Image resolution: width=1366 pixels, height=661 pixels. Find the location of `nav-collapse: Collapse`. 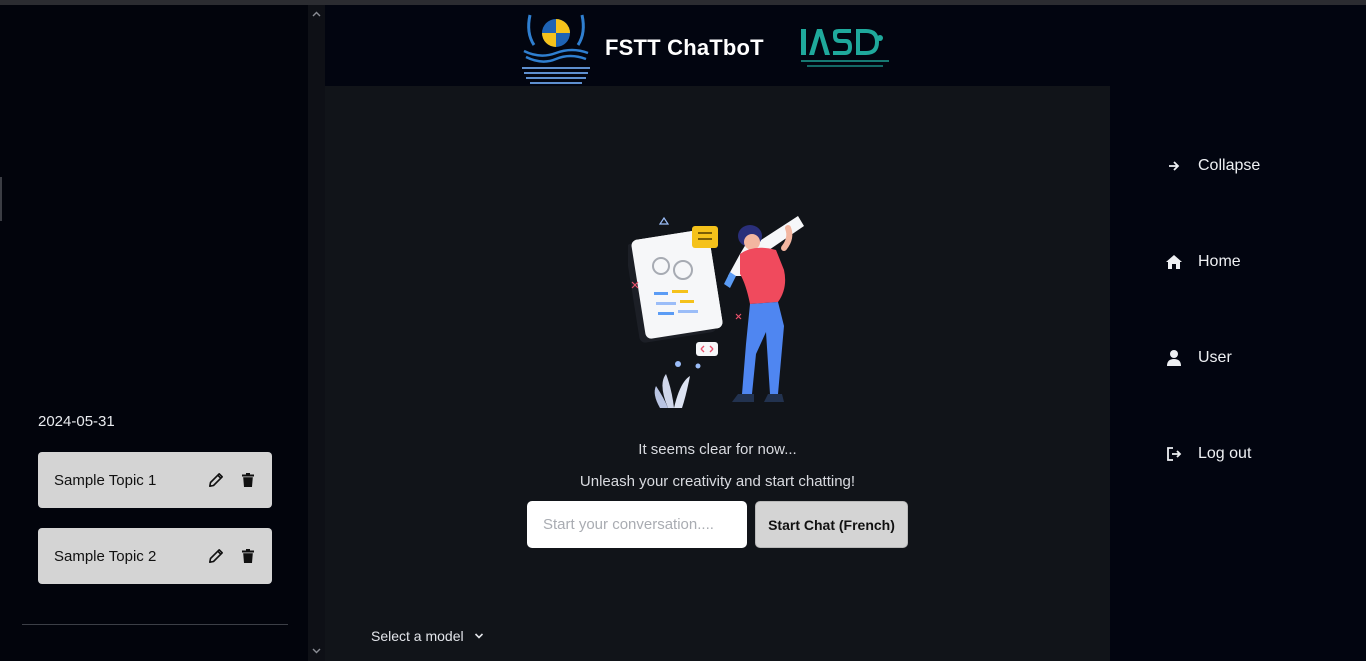

nav-collapse: Collapse is located at coordinates (1213, 166).